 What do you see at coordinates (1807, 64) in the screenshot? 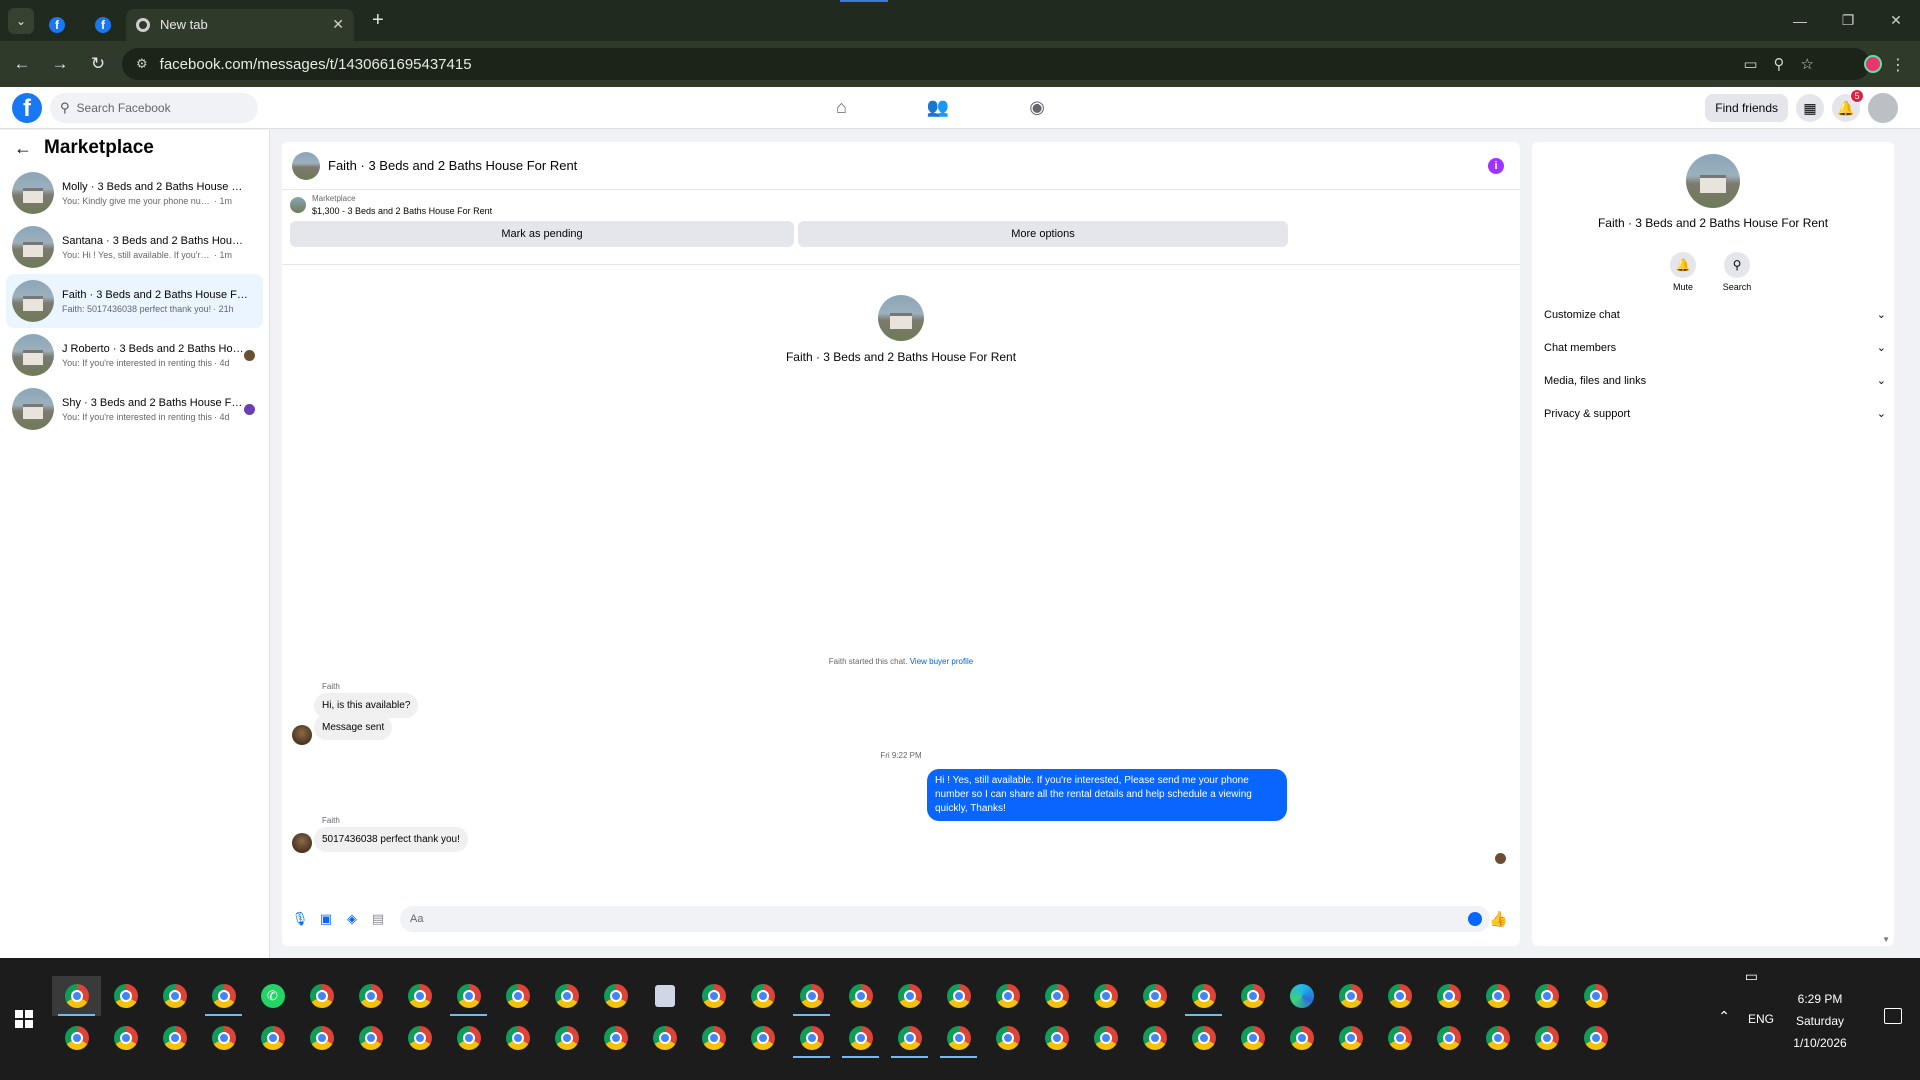
I see `bookmark-star-icon: ☆` at bounding box center [1807, 64].